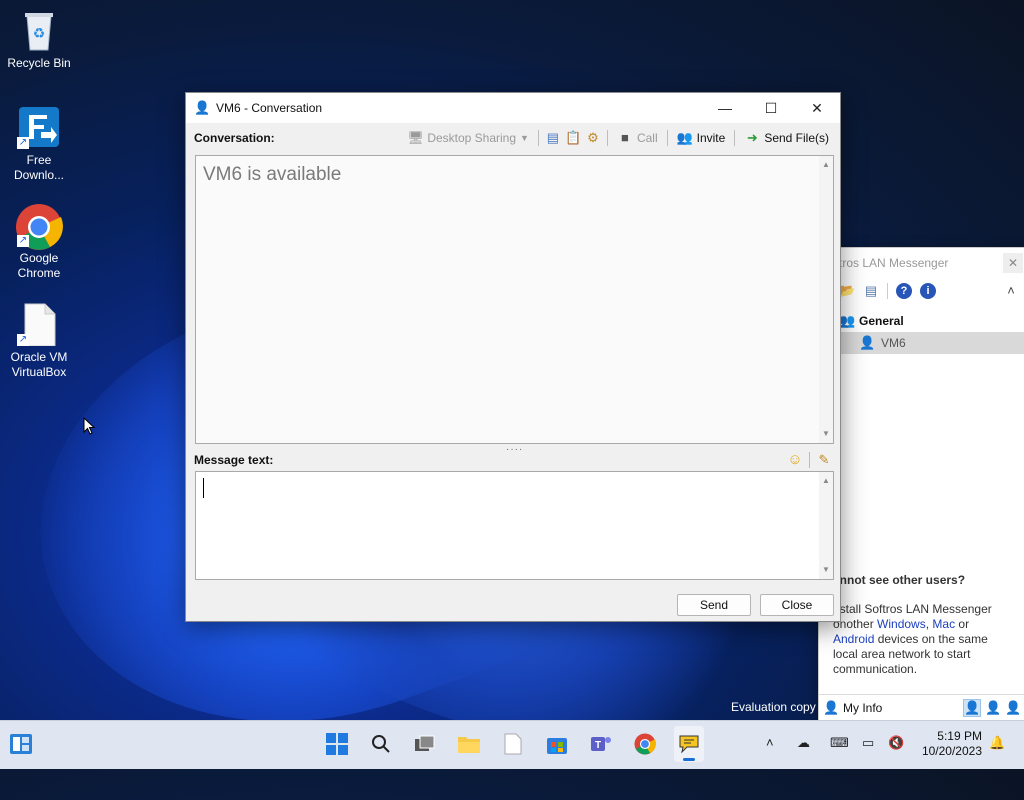 The width and height of the screenshot is (1024, 800). Describe the element at coordinates (993, 708) in the screenshot. I see `status-away-icon: 👤` at that location.